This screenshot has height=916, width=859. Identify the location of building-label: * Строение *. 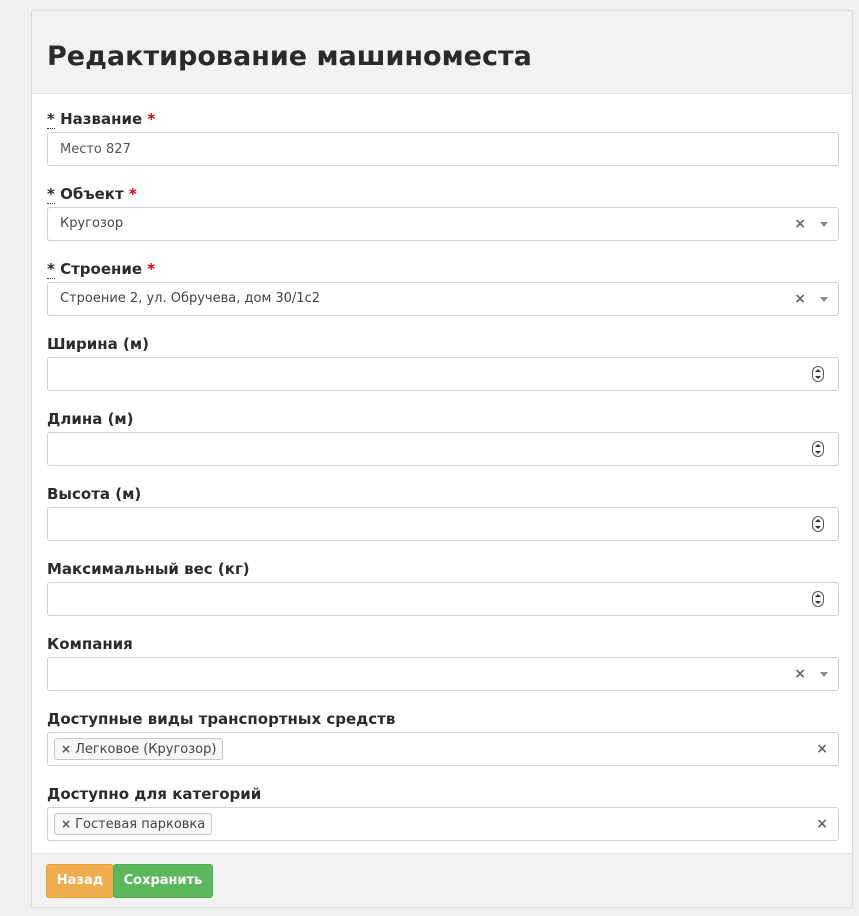
(442, 269).